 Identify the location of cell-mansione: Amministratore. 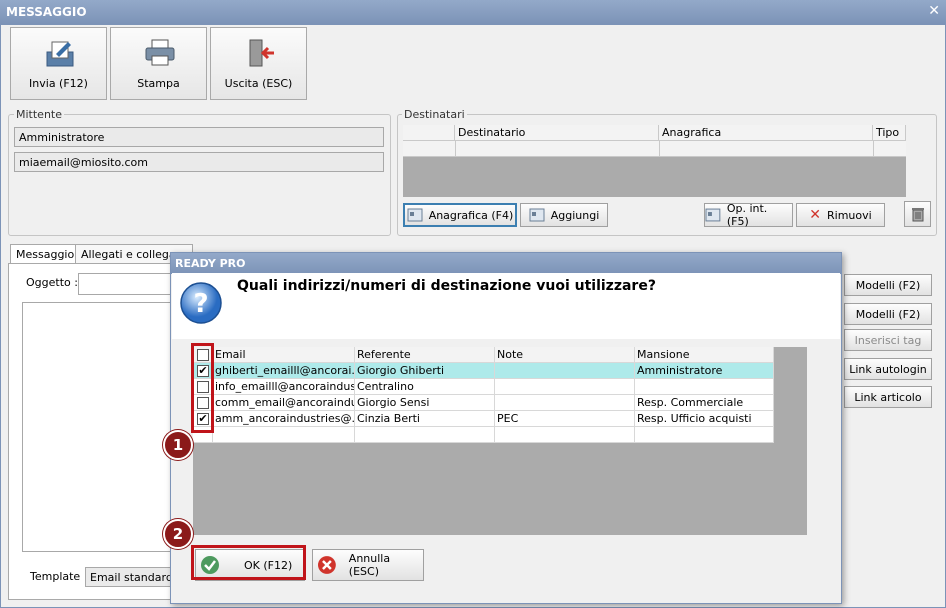
(704, 371).